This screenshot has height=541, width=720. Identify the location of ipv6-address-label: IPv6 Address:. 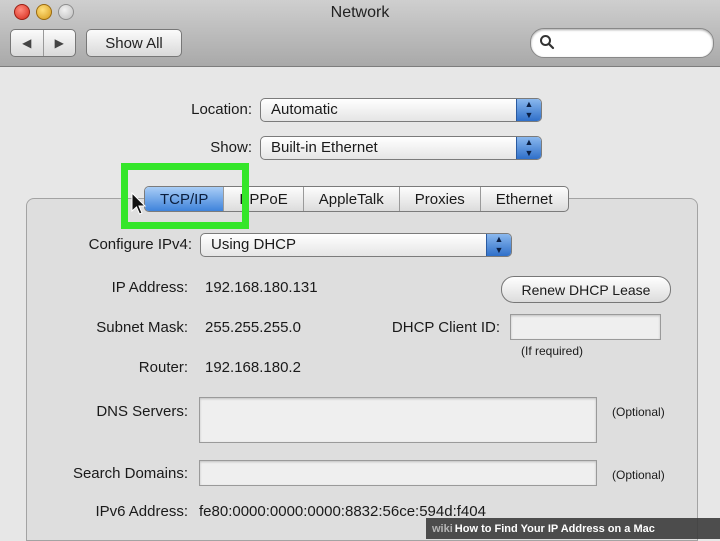
(141, 511).